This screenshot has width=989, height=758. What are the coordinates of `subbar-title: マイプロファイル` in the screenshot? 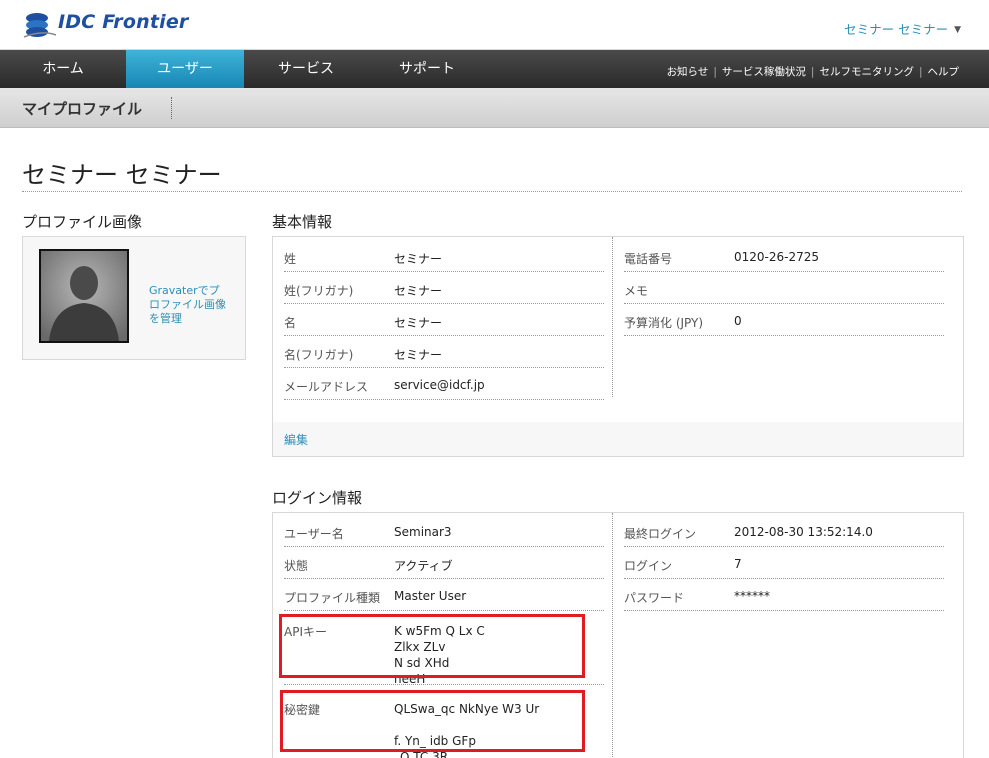 It's located at (82, 109).